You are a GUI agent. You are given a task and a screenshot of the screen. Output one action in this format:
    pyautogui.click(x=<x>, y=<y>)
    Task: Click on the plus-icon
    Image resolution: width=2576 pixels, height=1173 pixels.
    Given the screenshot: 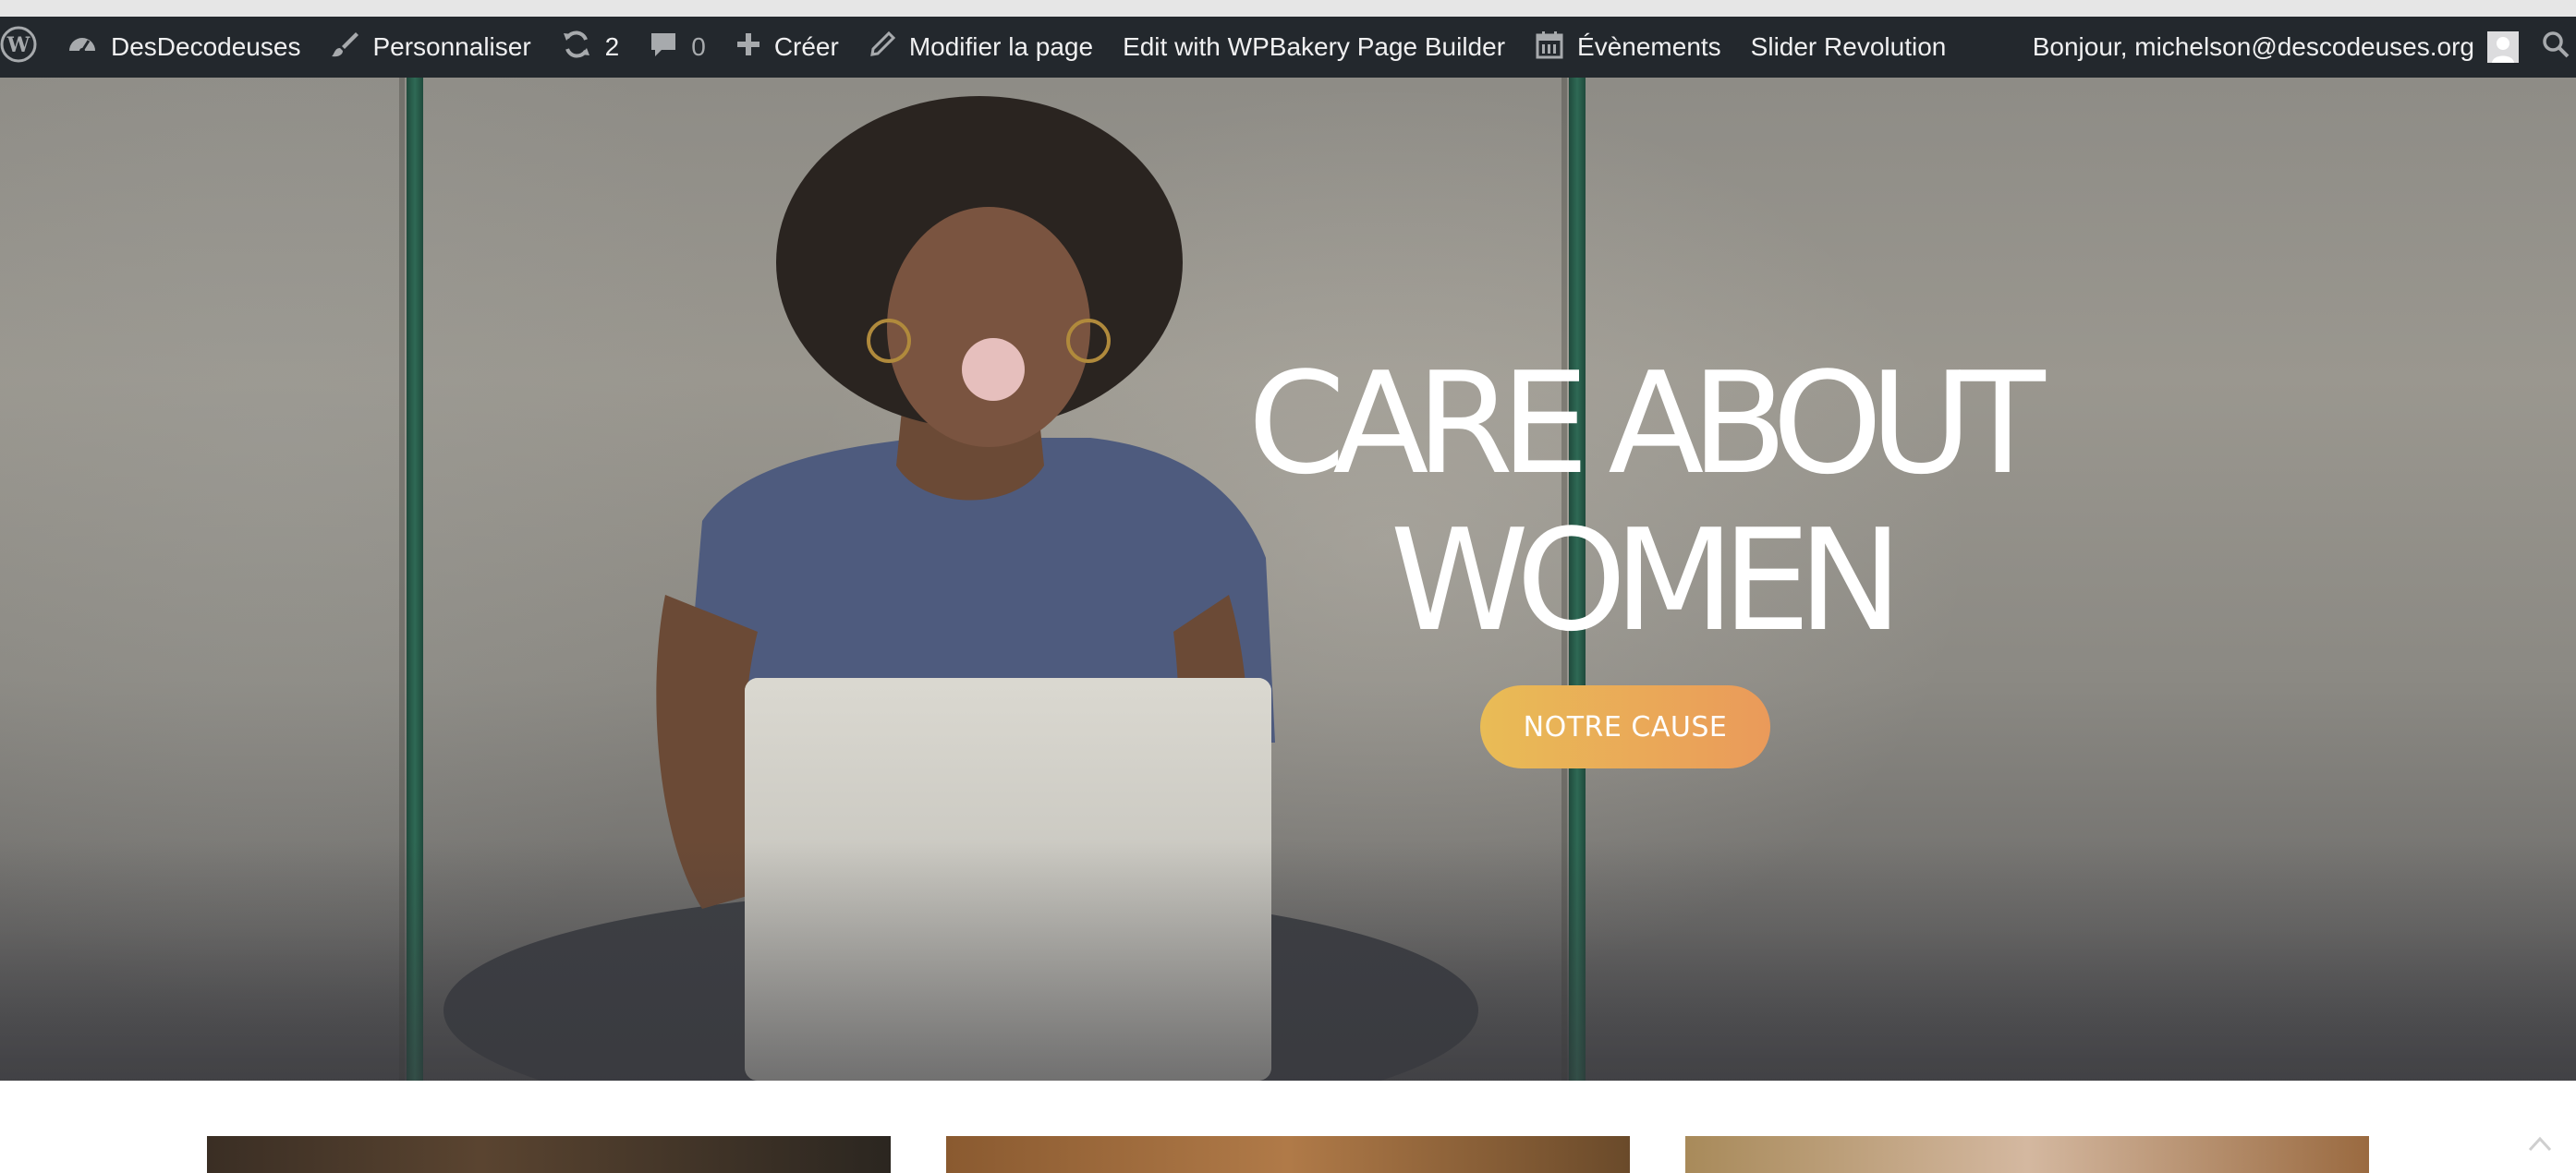 What is the action you would take?
    pyautogui.click(x=748, y=47)
    